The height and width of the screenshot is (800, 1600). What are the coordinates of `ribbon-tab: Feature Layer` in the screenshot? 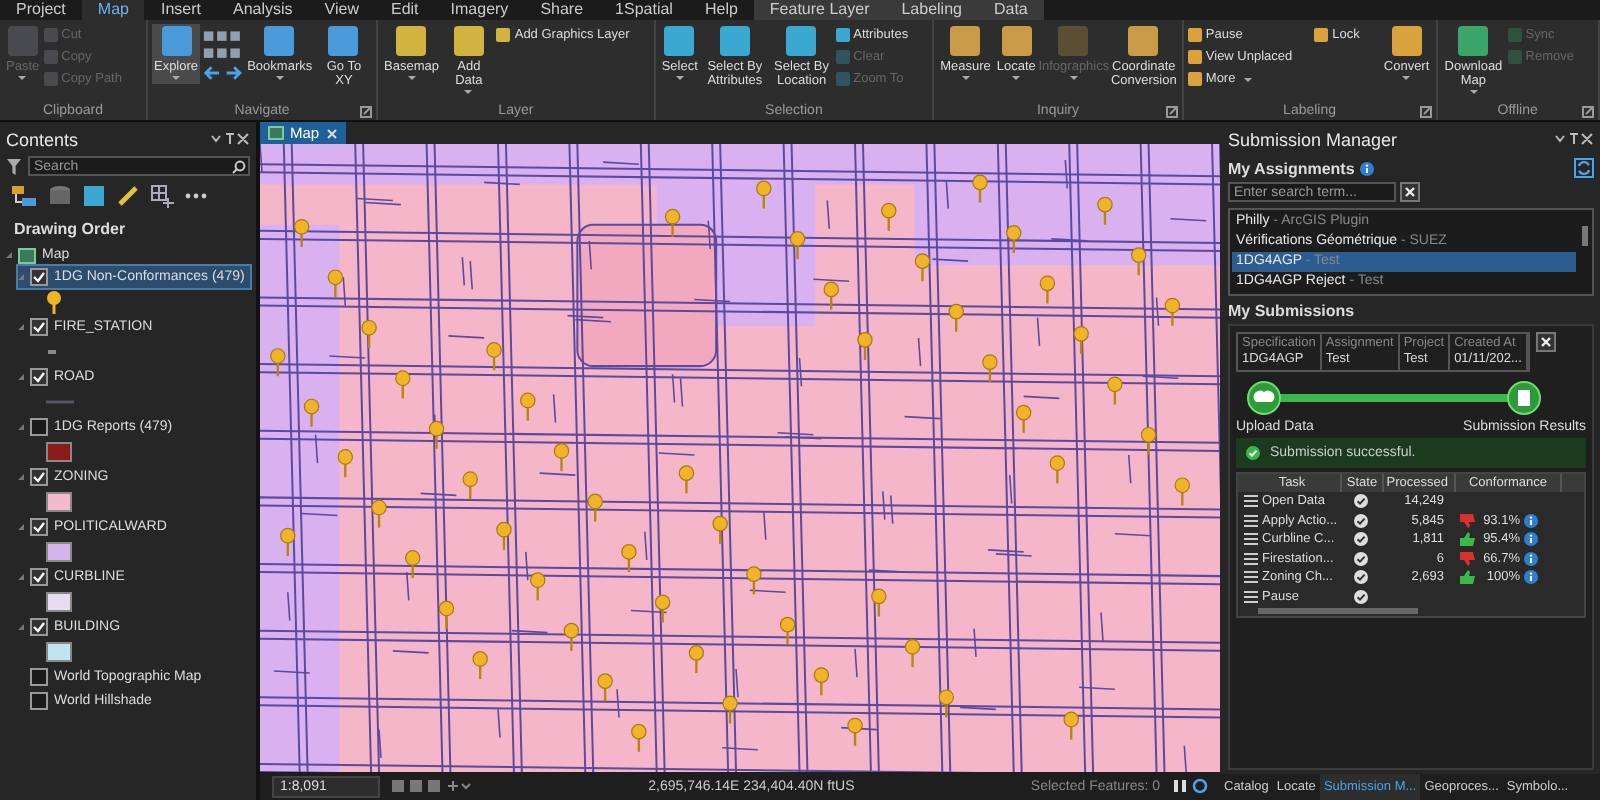 It's located at (819, 10).